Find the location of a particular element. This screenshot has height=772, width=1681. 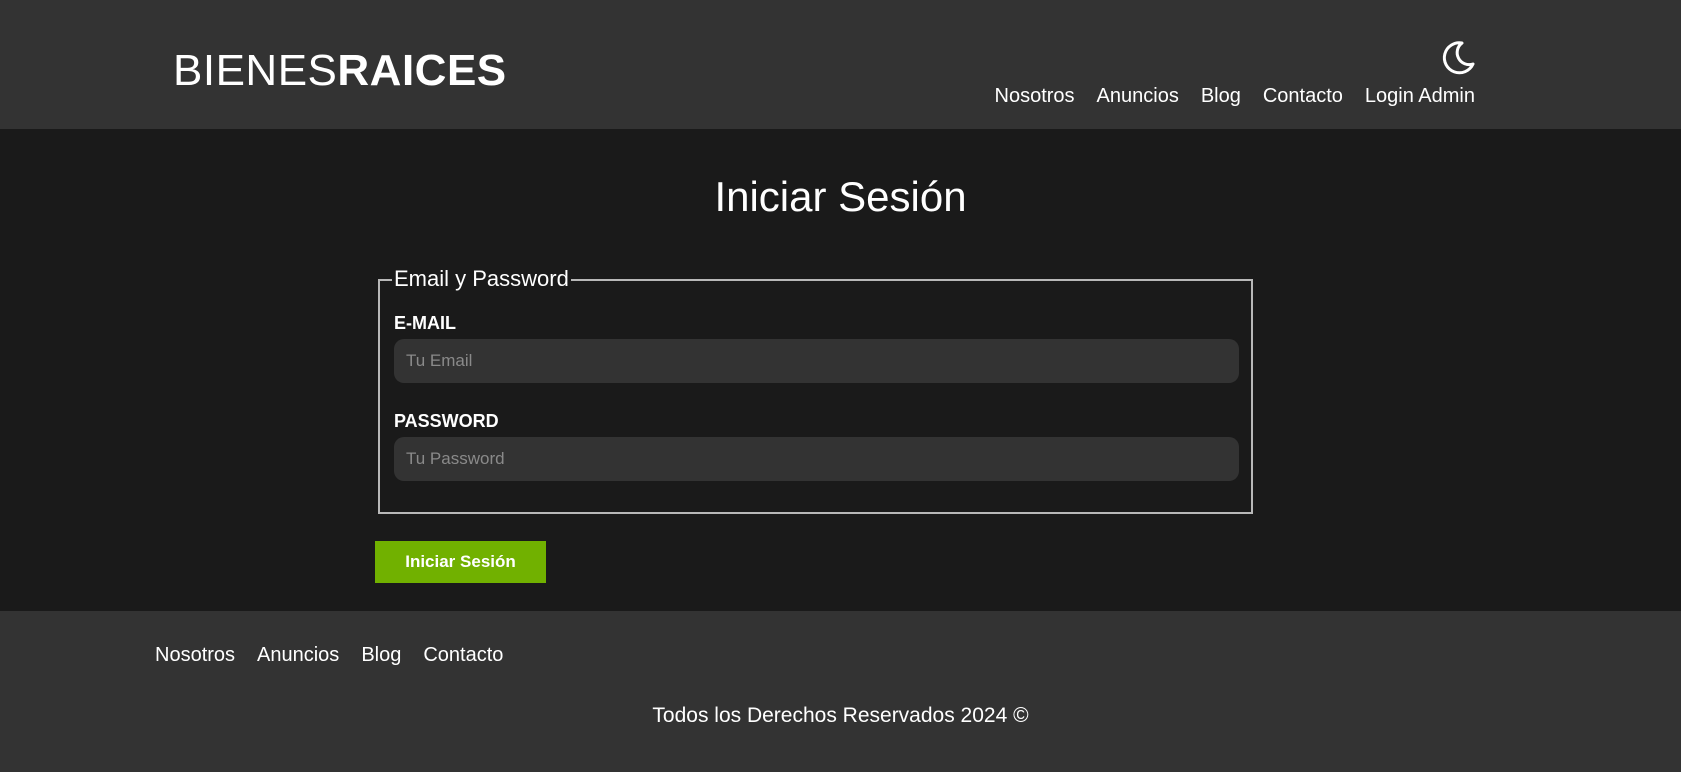

logo-light-text: BIENES is located at coordinates (255, 70).